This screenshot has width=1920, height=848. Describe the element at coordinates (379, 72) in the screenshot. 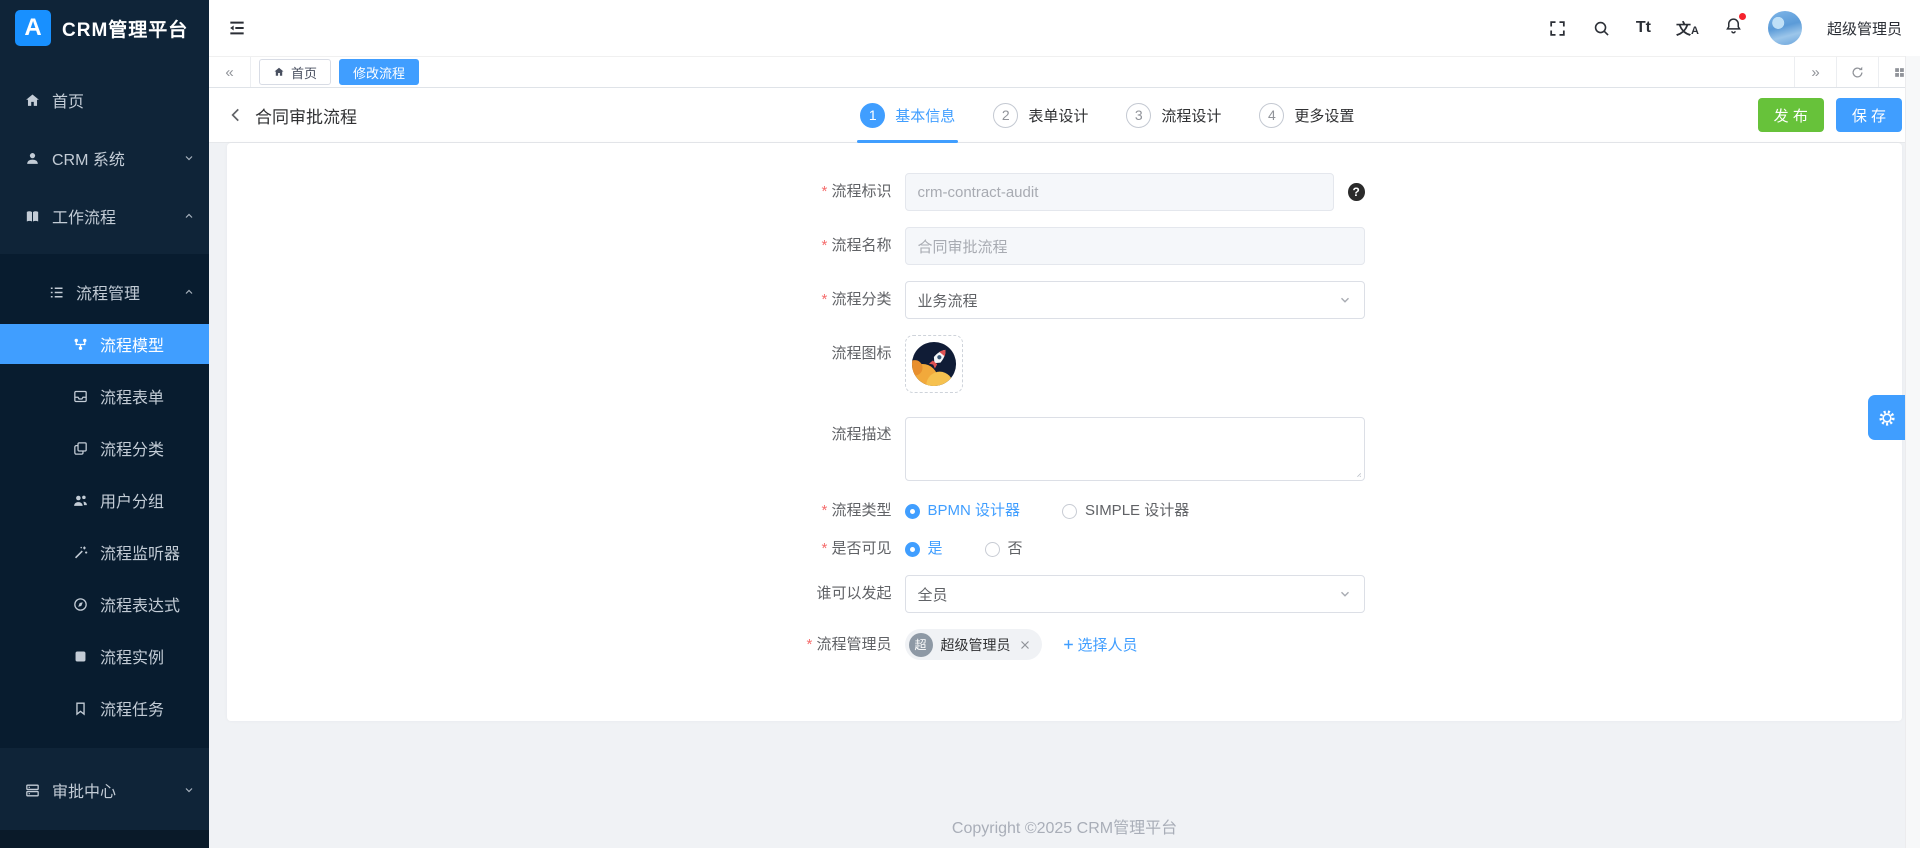

I see `tab-edit-process: 修改流程` at that location.